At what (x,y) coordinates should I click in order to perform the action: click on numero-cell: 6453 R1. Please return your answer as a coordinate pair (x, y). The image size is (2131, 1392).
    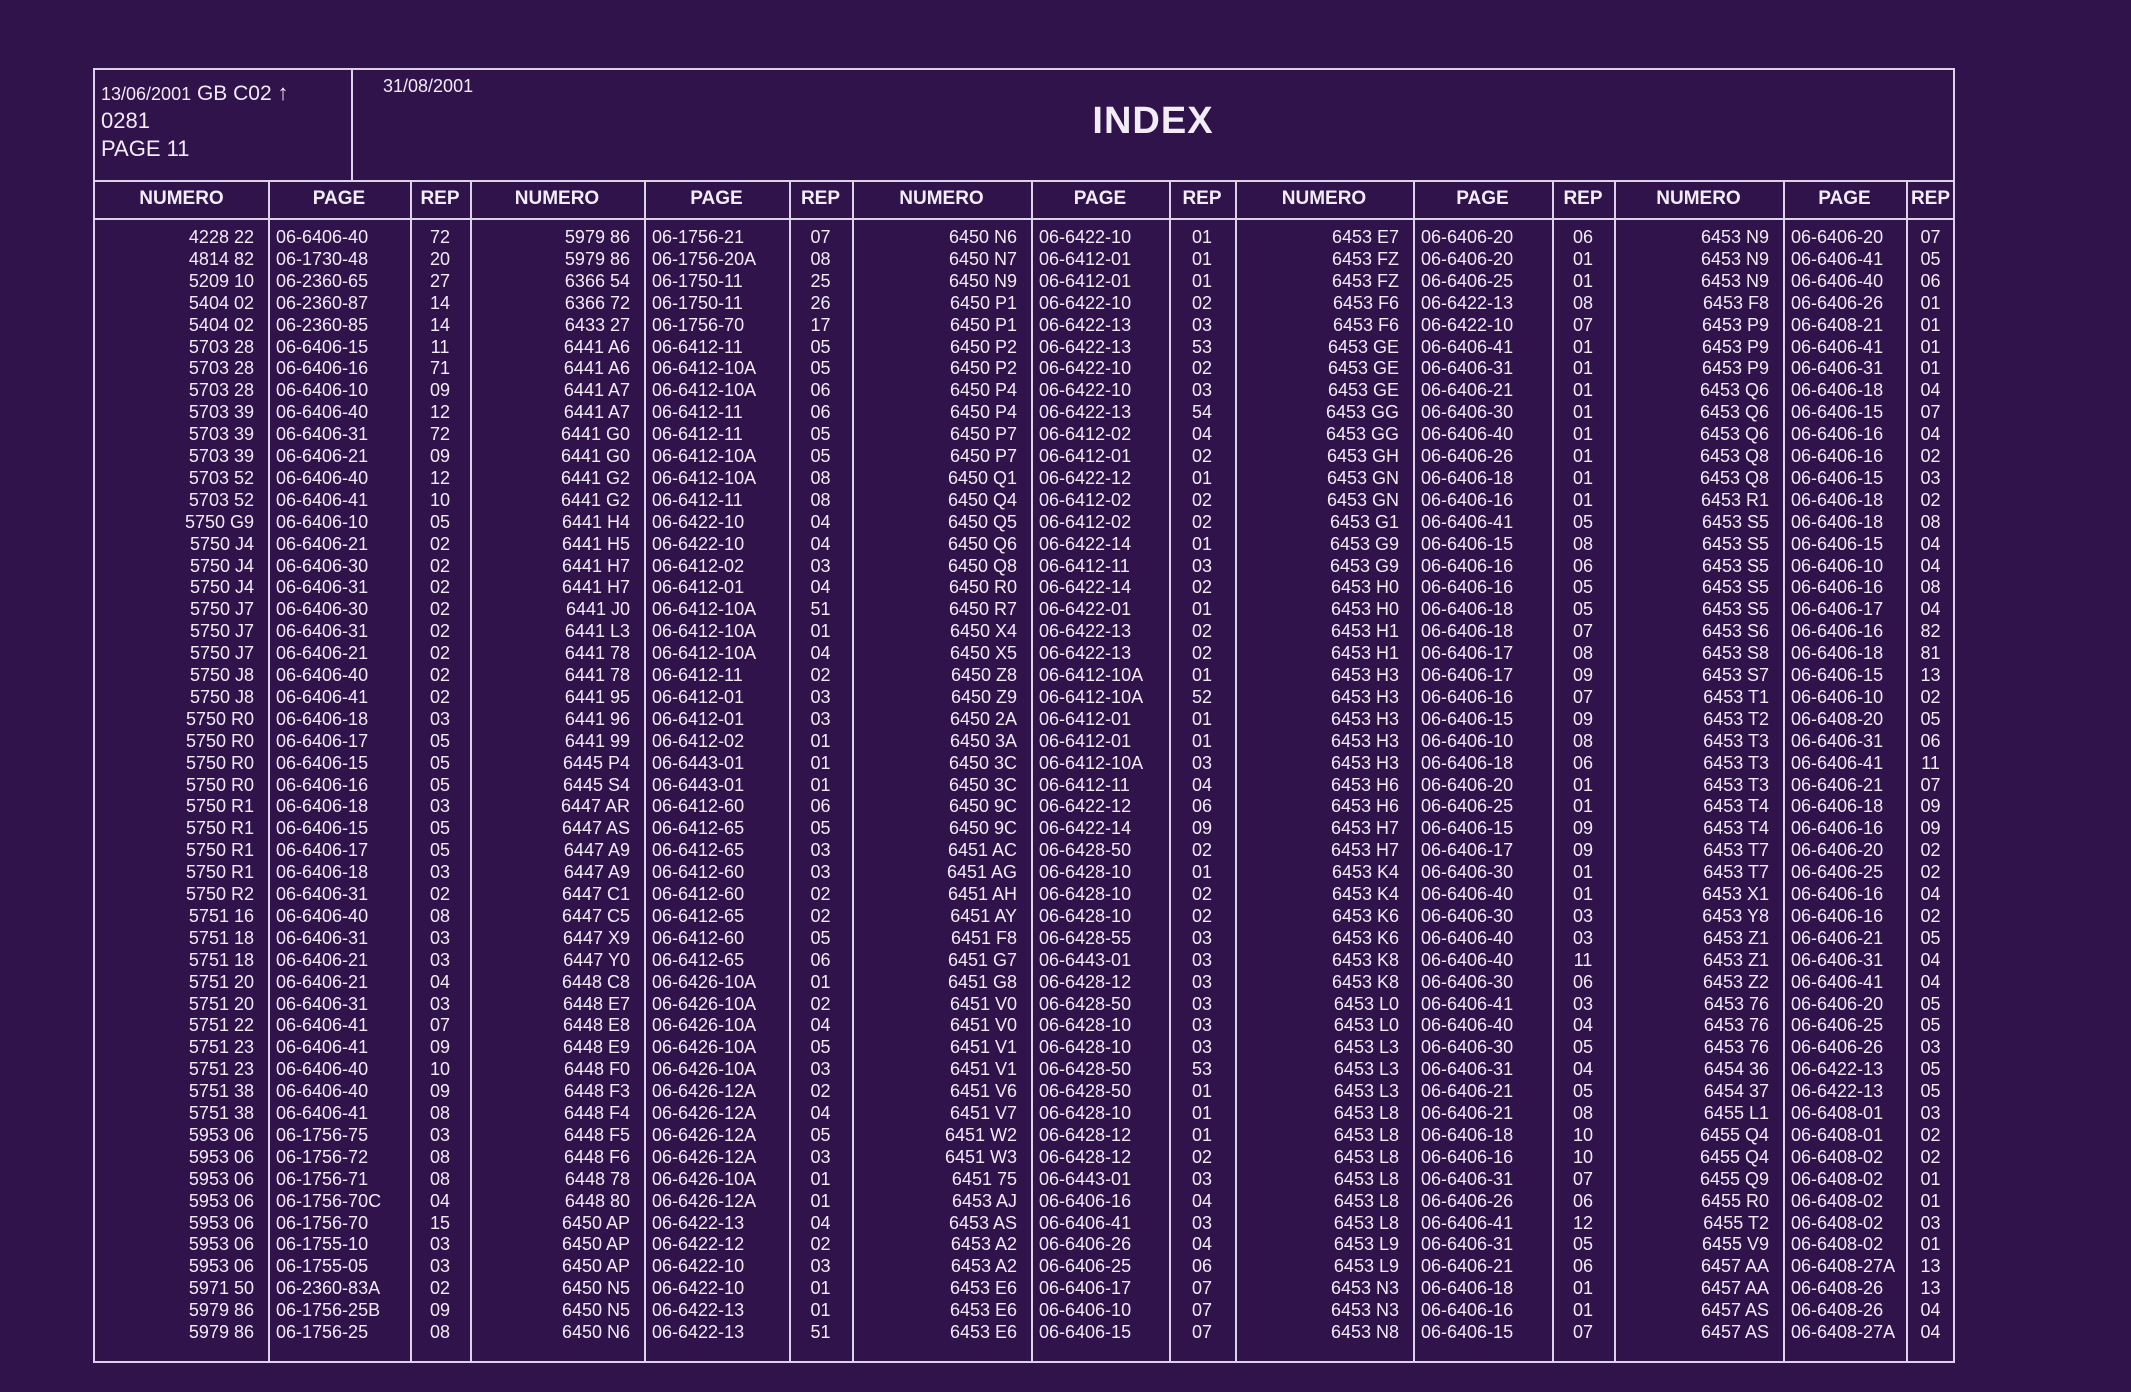
    Looking at the image, I should click on (1734, 499).